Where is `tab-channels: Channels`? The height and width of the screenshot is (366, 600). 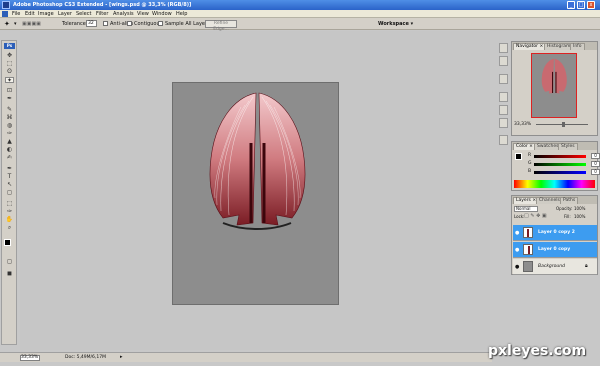 tab-channels: Channels is located at coordinates (549, 200).